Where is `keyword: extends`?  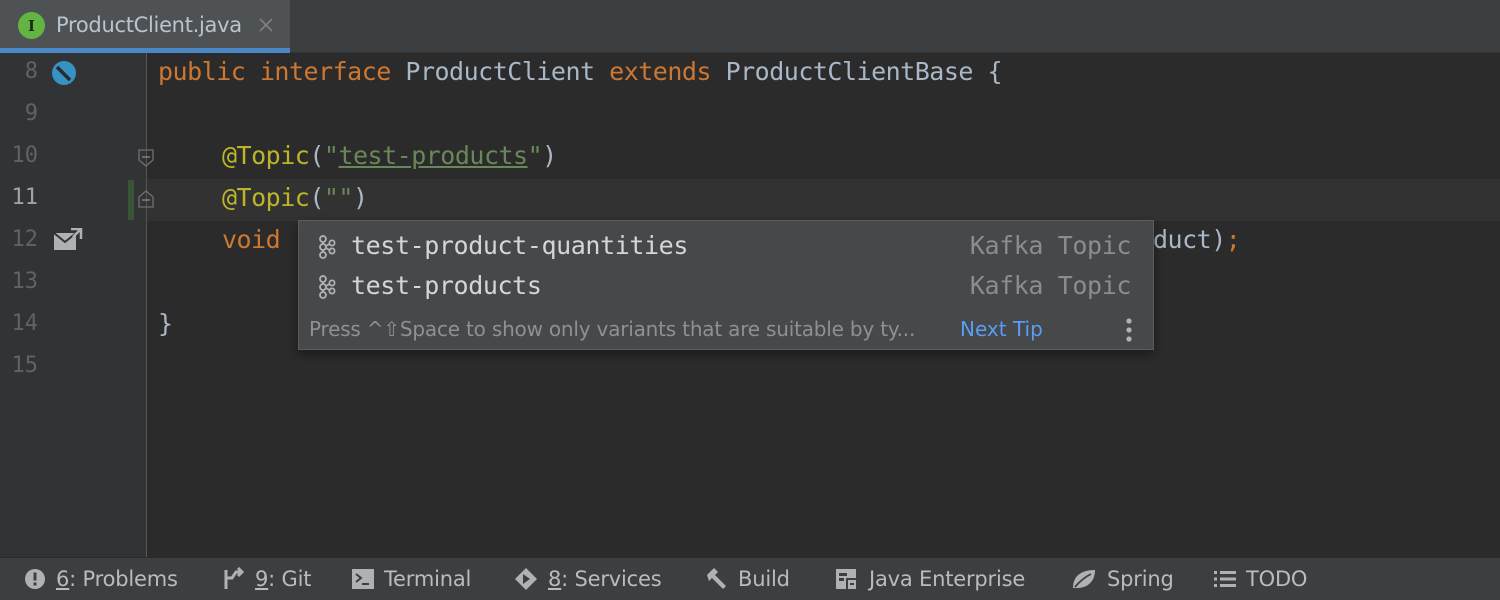
keyword: extends is located at coordinates (660, 71).